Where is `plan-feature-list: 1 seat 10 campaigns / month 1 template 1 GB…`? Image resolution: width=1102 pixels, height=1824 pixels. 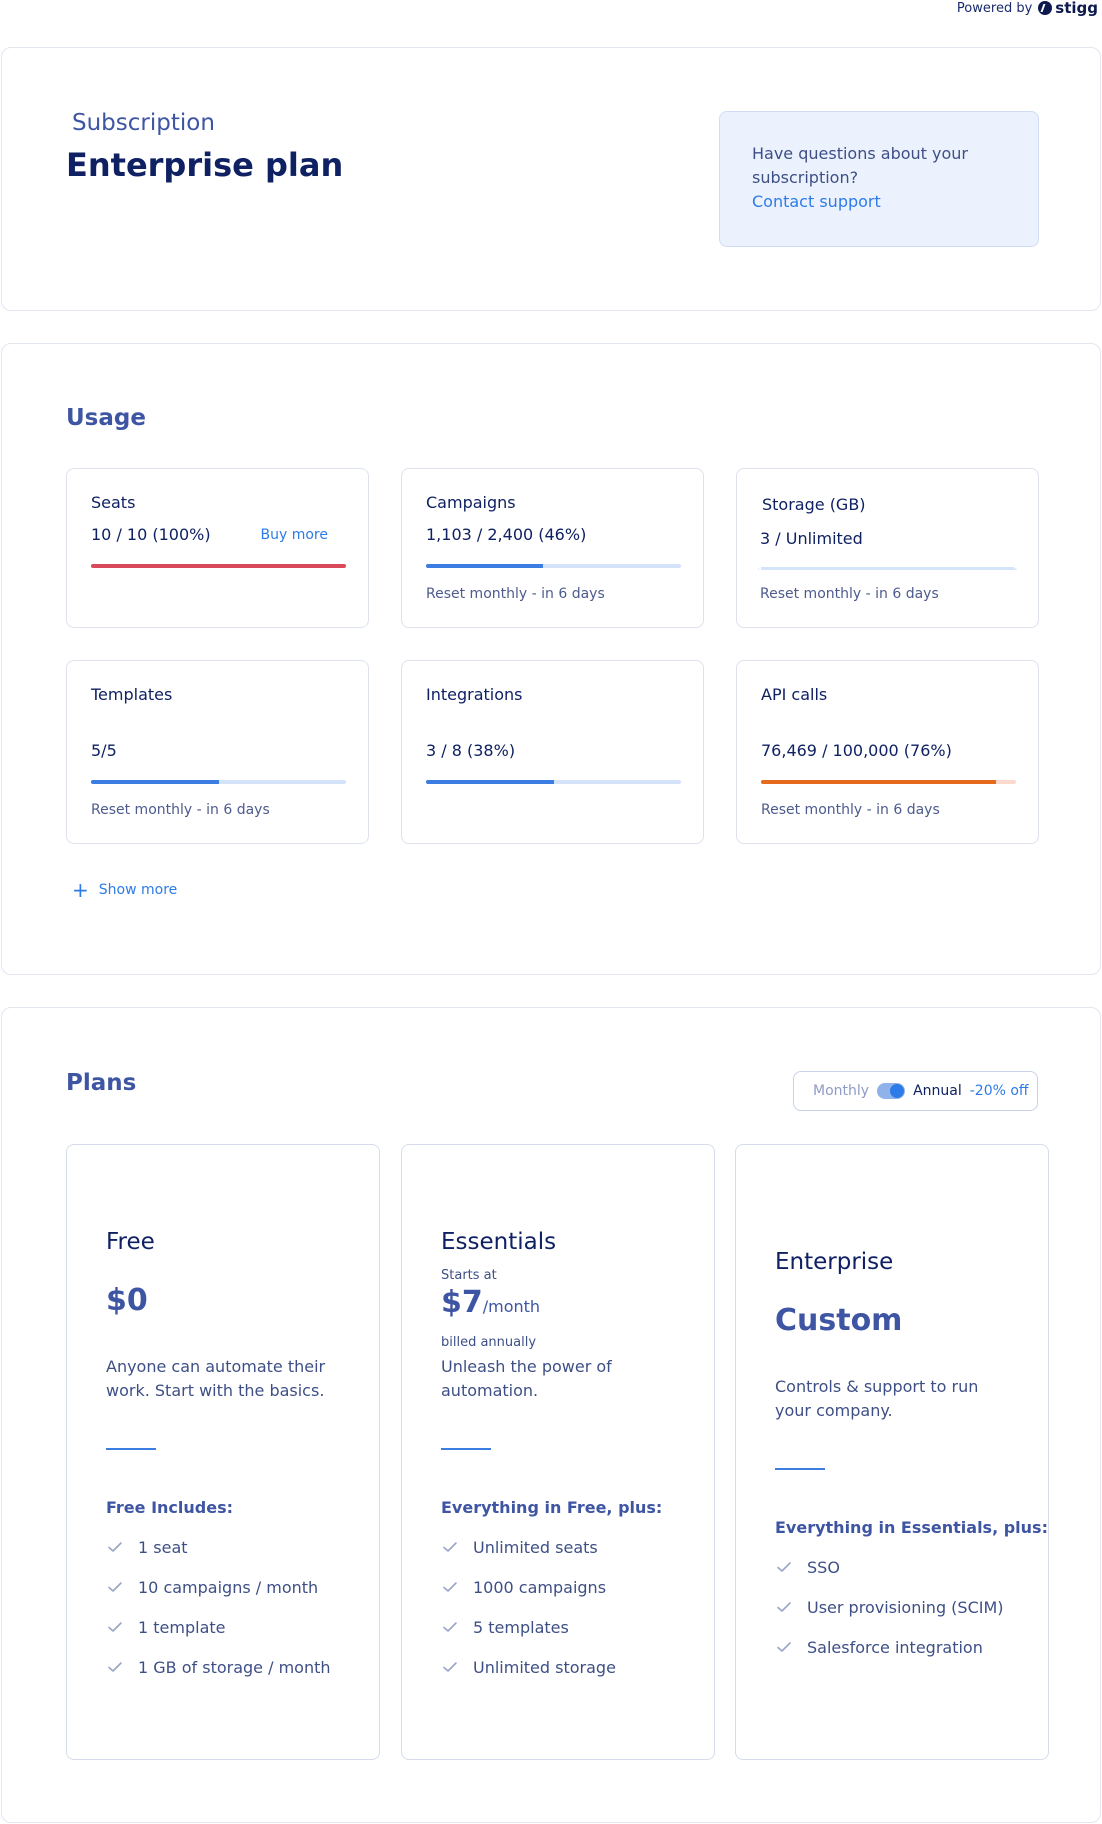 plan-feature-list: 1 seat 10 campaigns / month 1 template 1 GB… is located at coordinates (218, 1618).